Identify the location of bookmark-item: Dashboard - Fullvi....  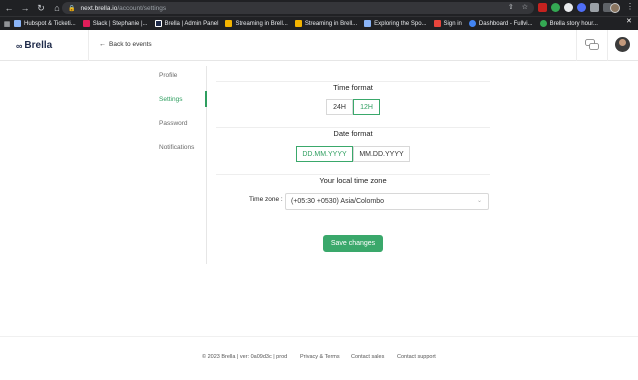
(500, 23).